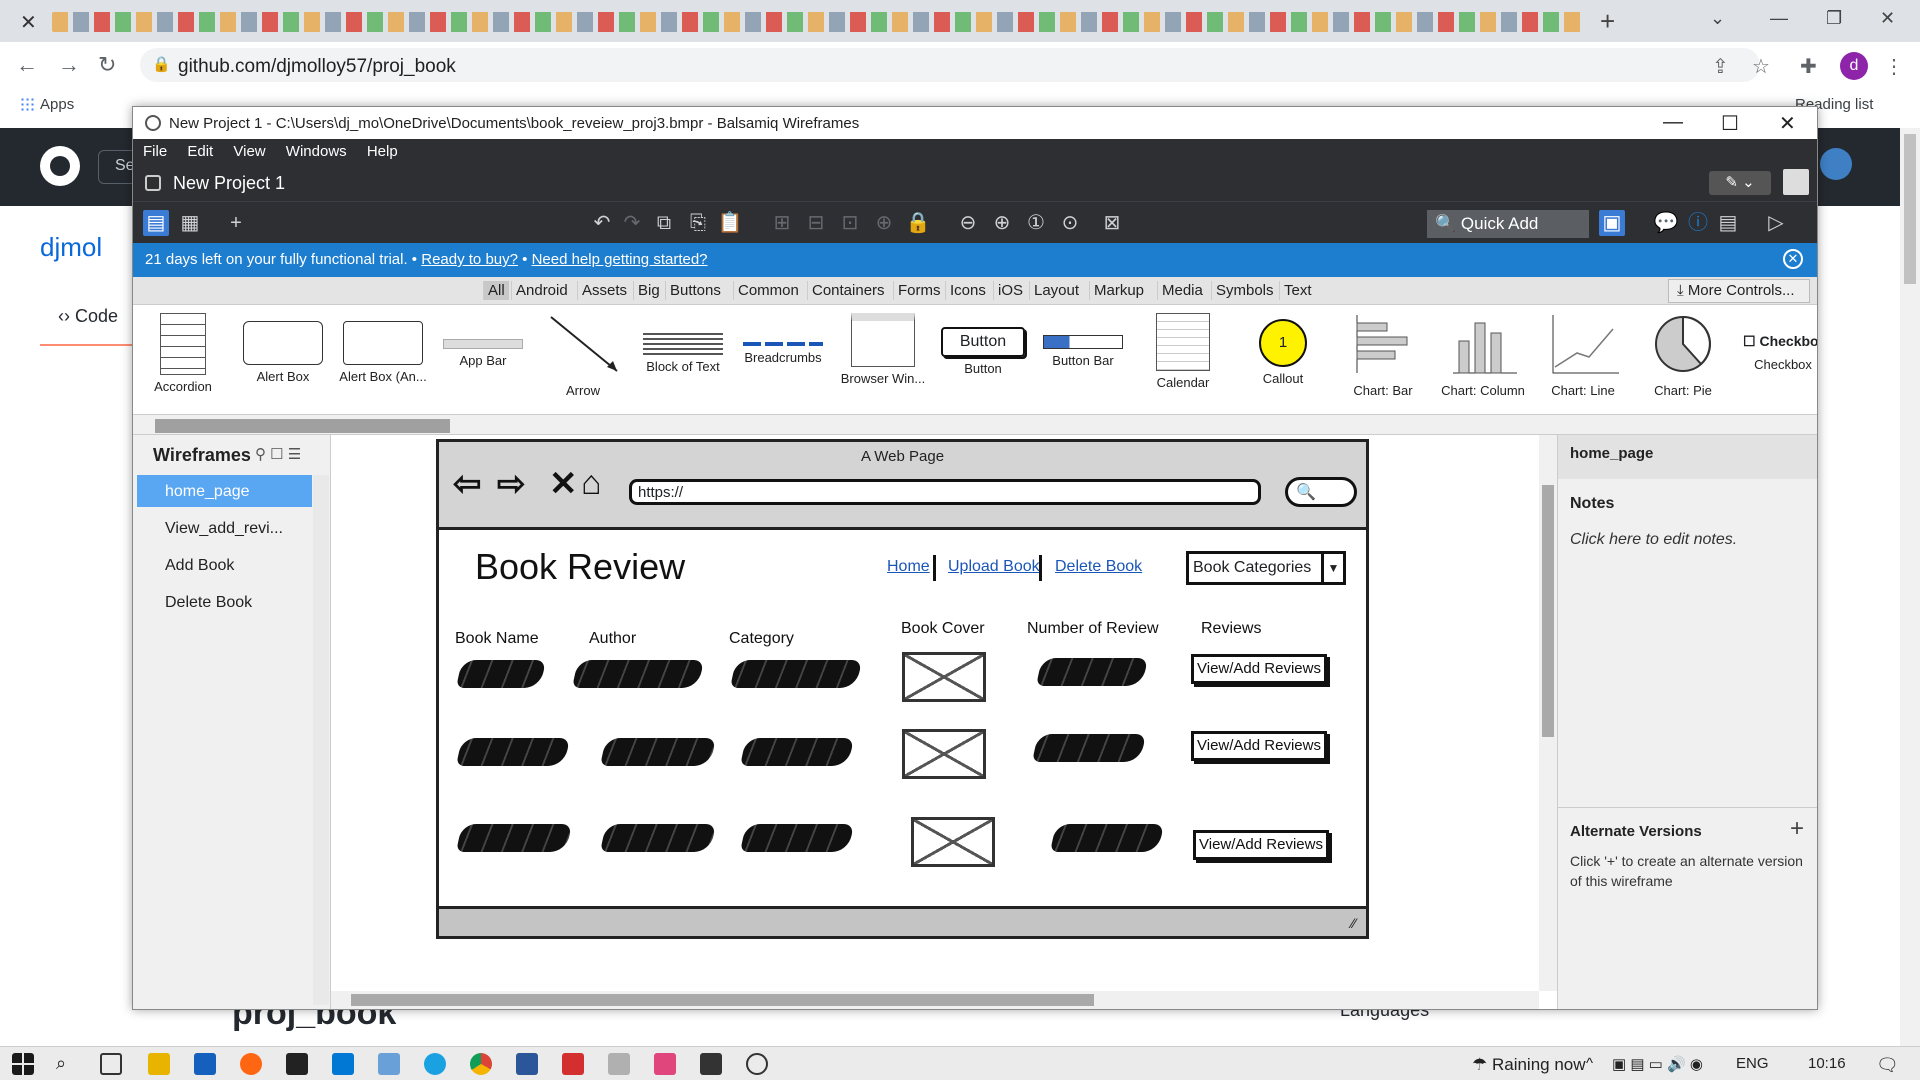  I want to click on app-icon, so click(619, 1064).